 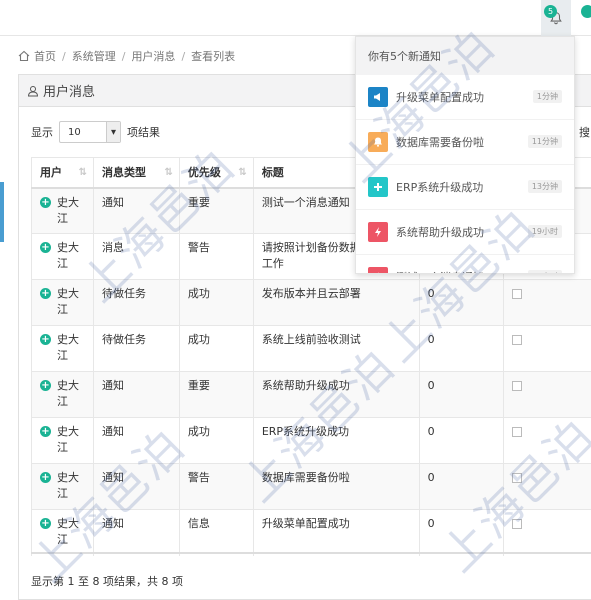 What do you see at coordinates (153, 56) in the screenshot?
I see `breadcrumb-user-messages: 用户消息` at bounding box center [153, 56].